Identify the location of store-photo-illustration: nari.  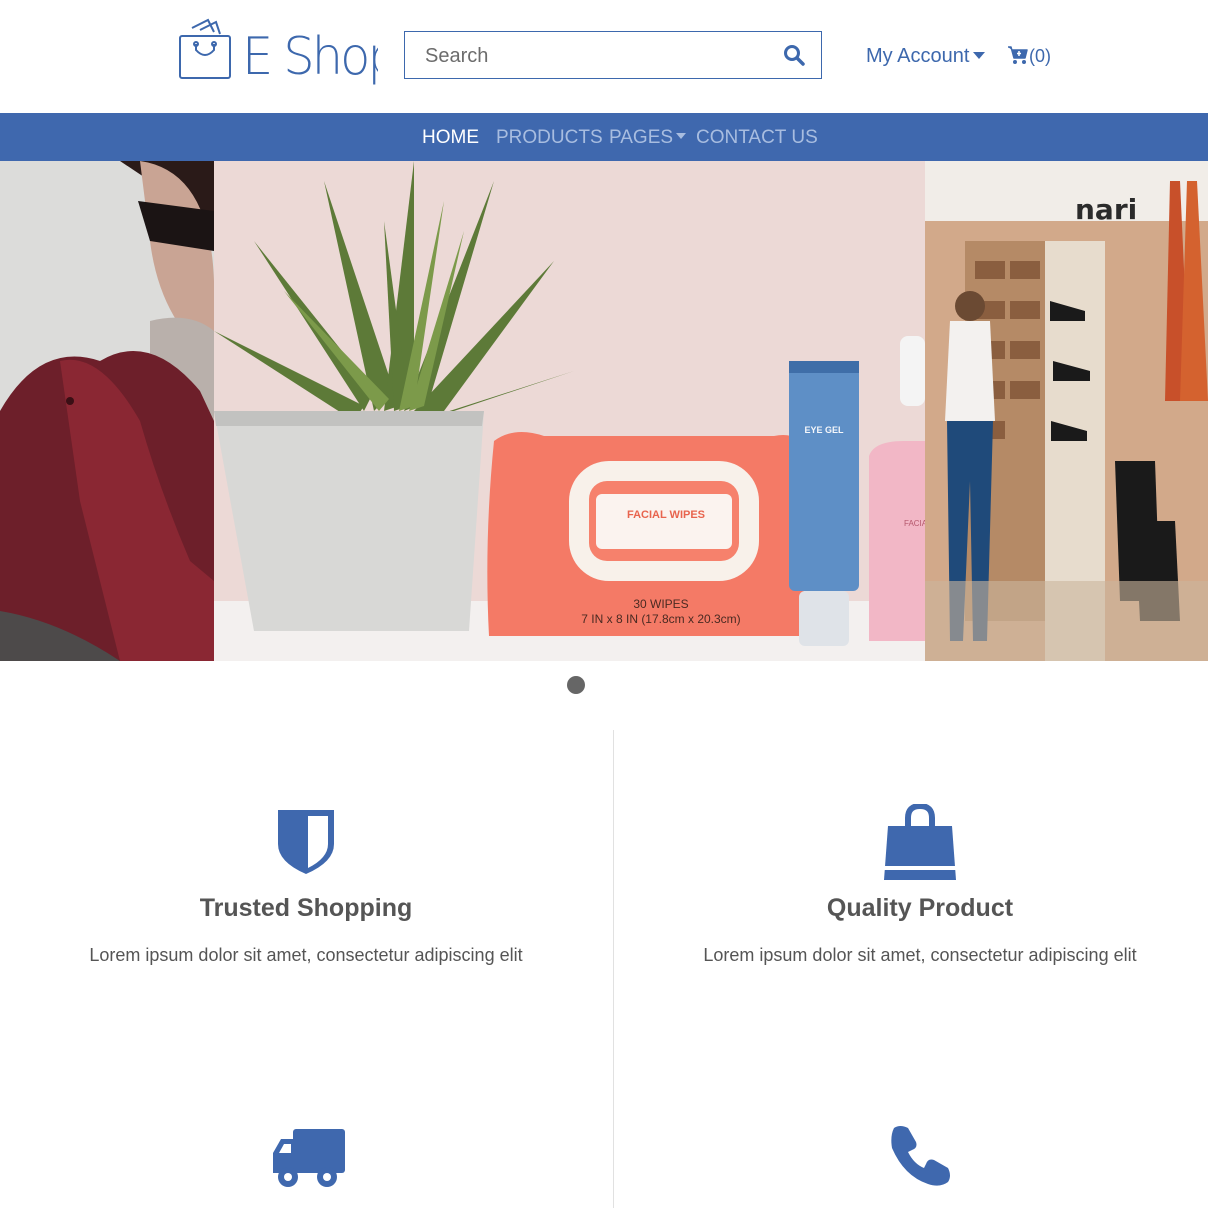
(1066, 411).